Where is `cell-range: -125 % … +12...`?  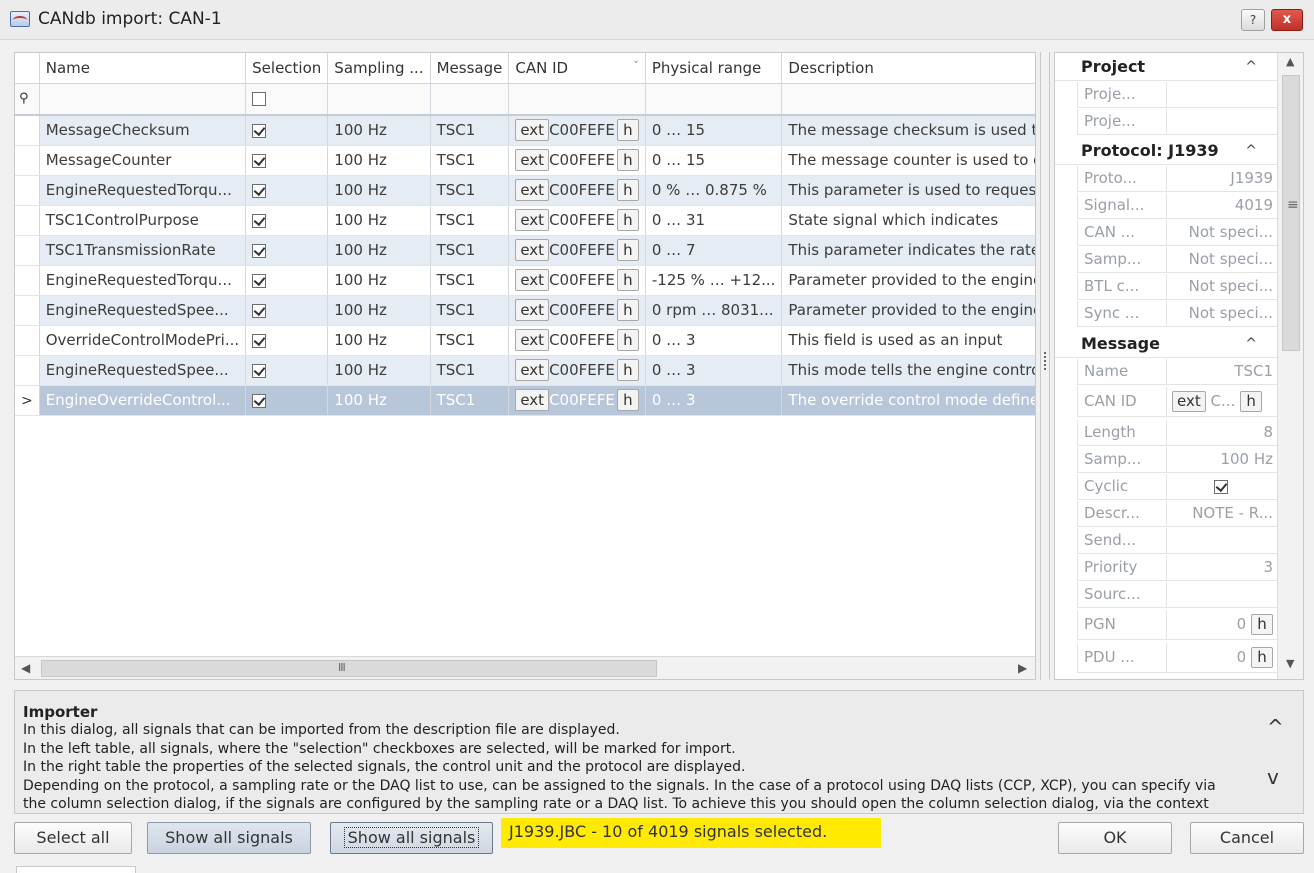
cell-range: -125 % … +12... is located at coordinates (714, 280).